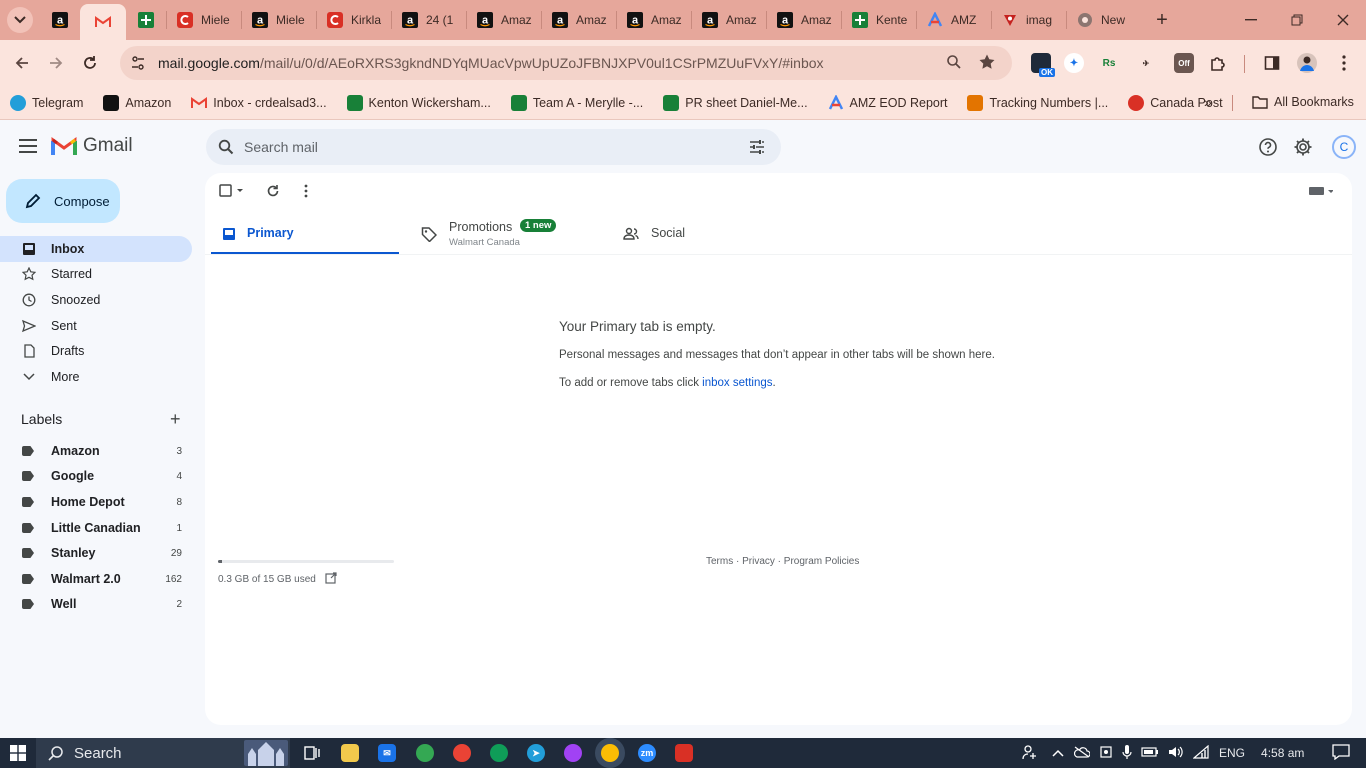 This screenshot has height=768, width=1366. I want to click on refresh-icon, so click(273, 191).